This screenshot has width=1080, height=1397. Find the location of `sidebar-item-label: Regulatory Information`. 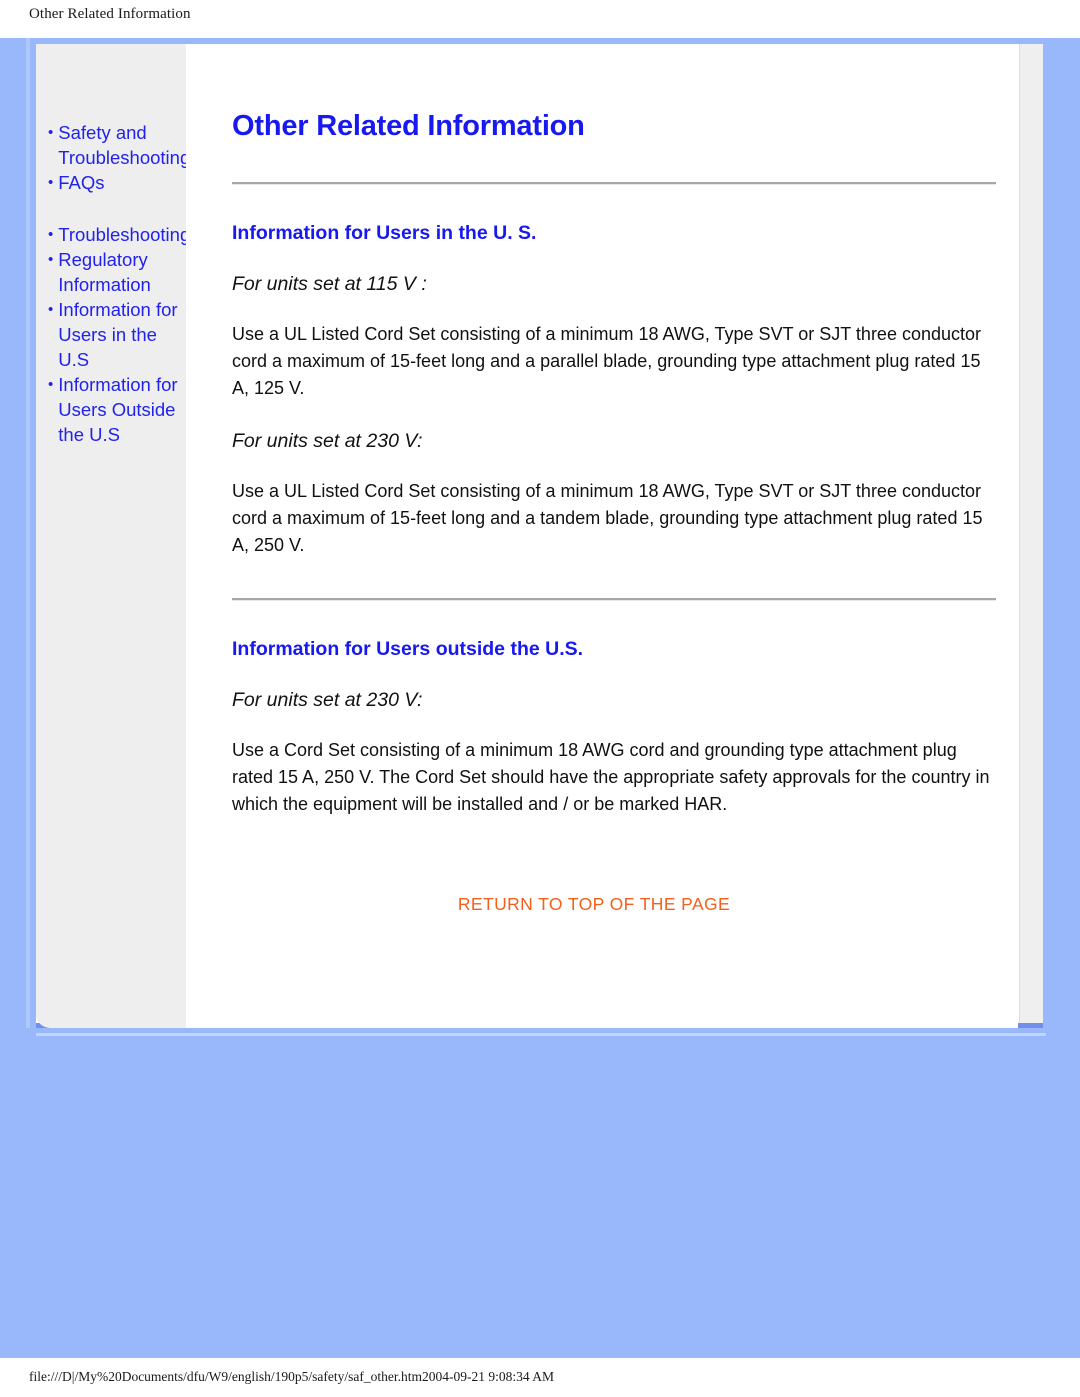

sidebar-item-label: Regulatory Information is located at coordinates (121, 272).